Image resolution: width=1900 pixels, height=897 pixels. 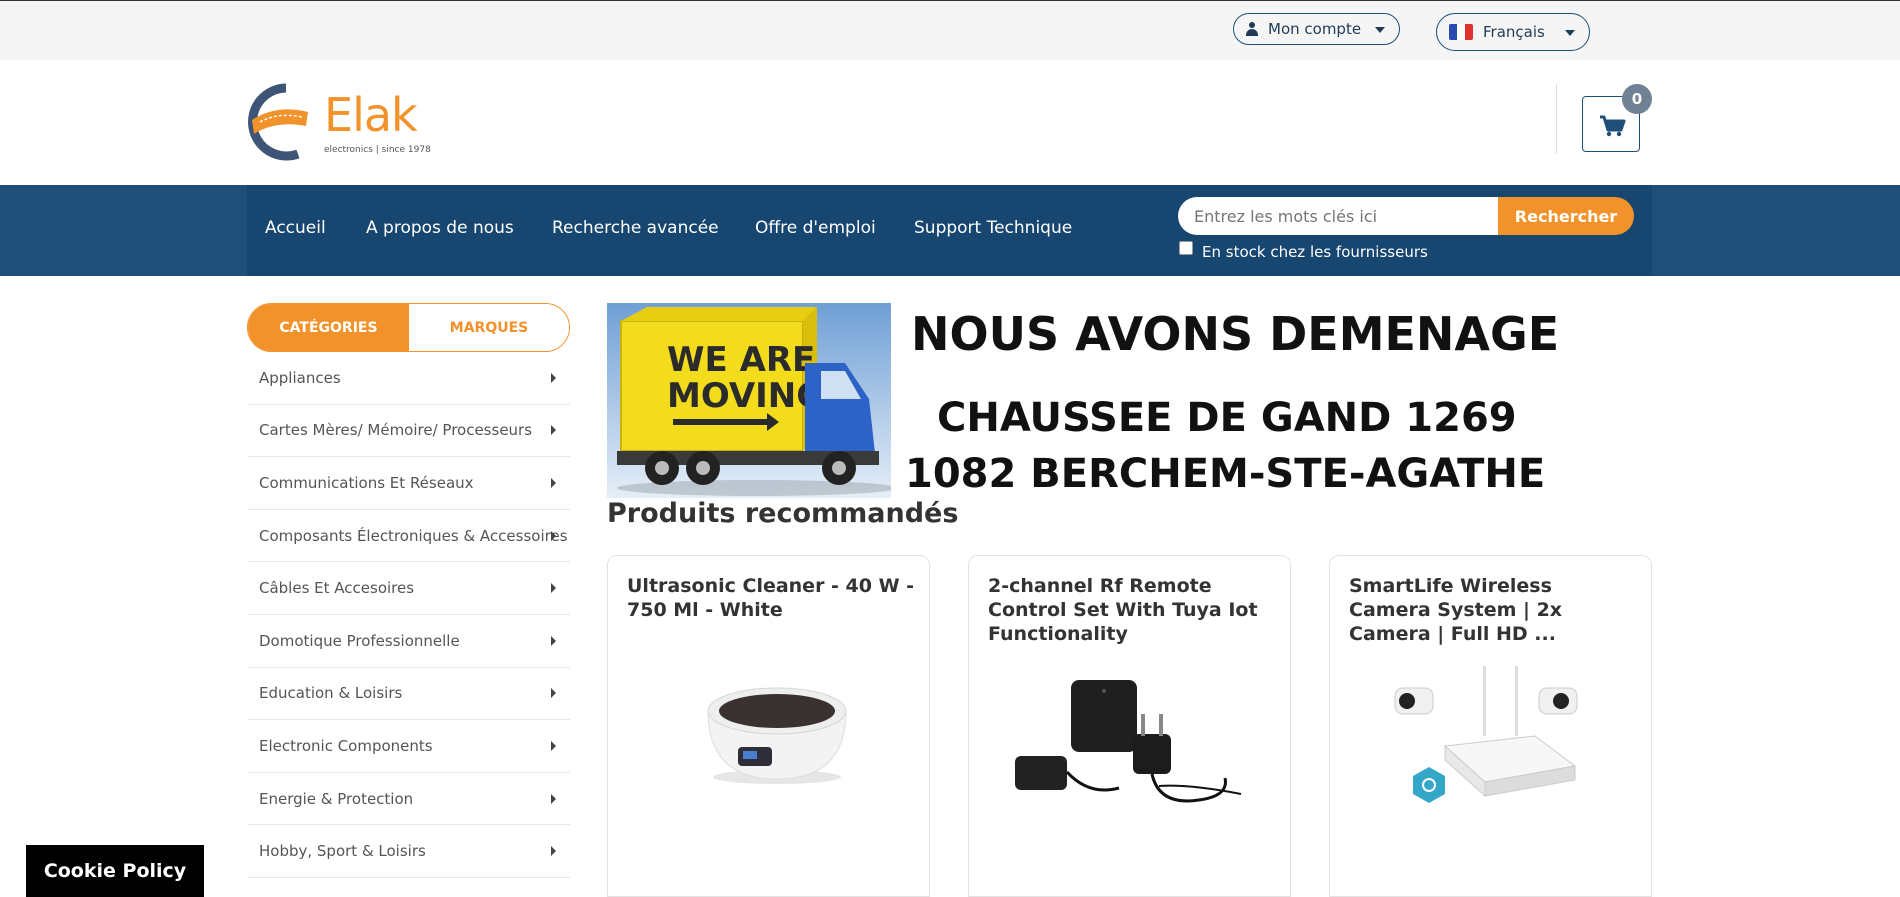 I want to click on category-item: Education & Loisirs, so click(x=408, y=694).